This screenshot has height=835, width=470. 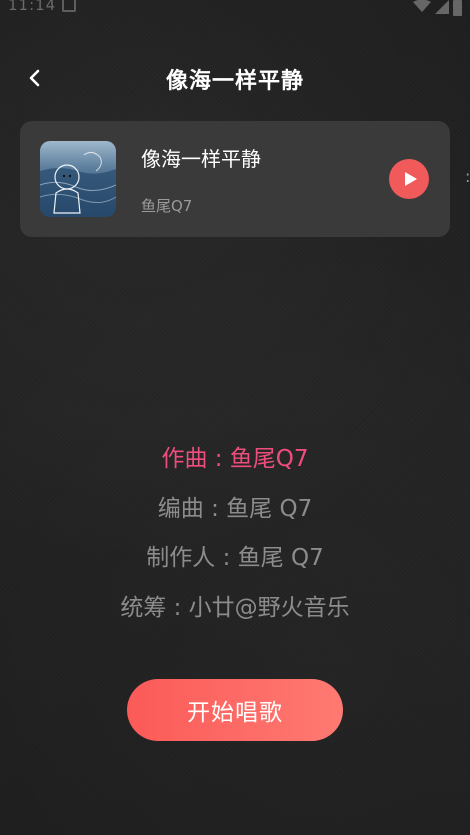 What do you see at coordinates (235, 14) in the screenshot?
I see `status-bar: 11:14` at bounding box center [235, 14].